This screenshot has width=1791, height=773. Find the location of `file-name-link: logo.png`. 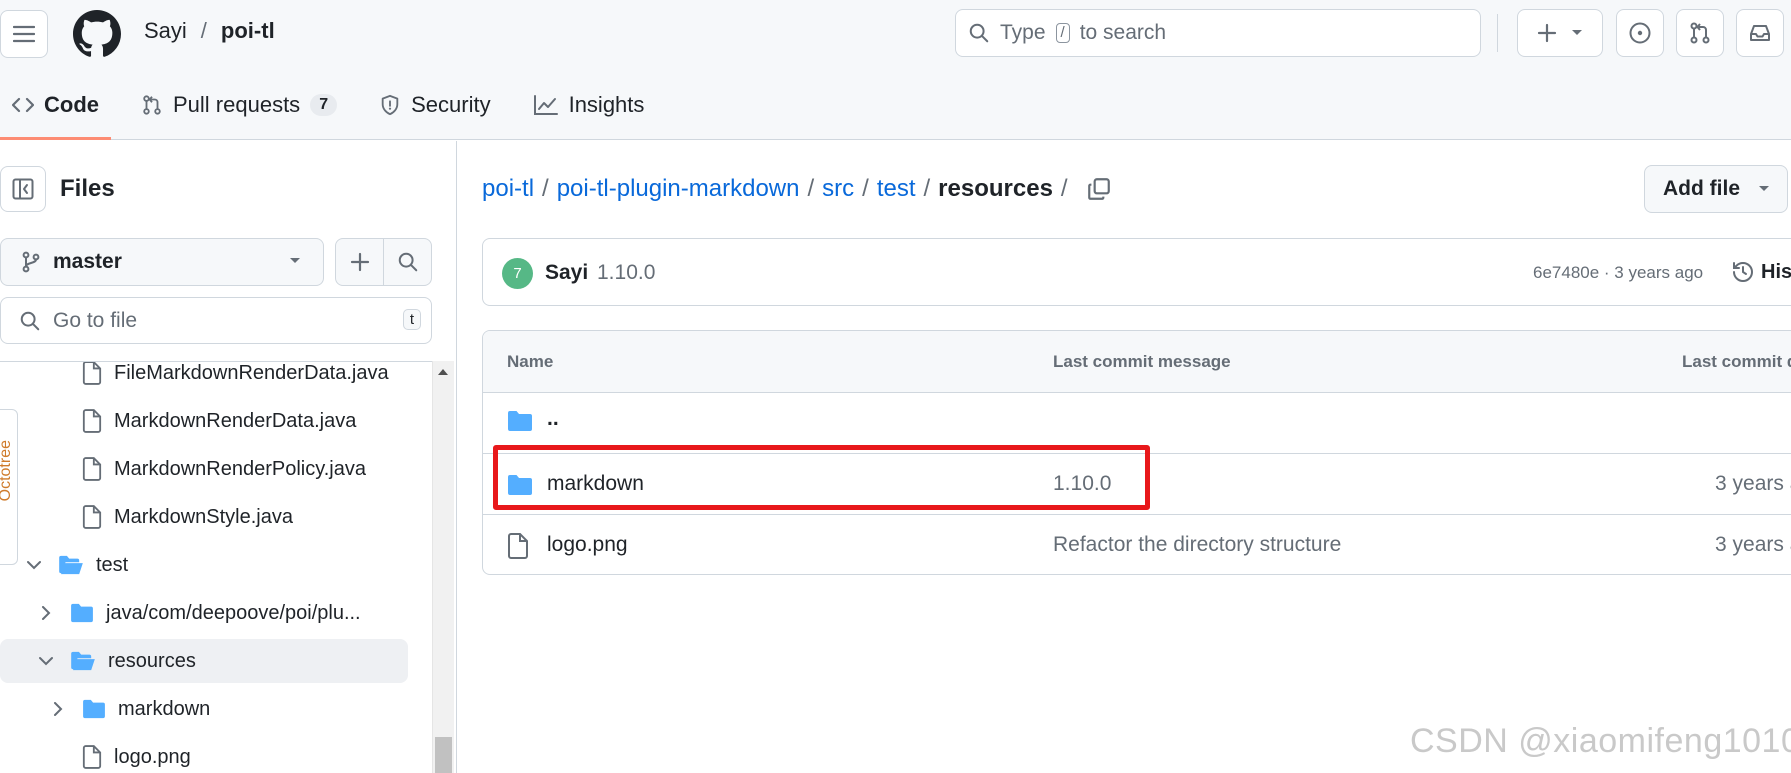

file-name-link: logo.png is located at coordinates (587, 545).